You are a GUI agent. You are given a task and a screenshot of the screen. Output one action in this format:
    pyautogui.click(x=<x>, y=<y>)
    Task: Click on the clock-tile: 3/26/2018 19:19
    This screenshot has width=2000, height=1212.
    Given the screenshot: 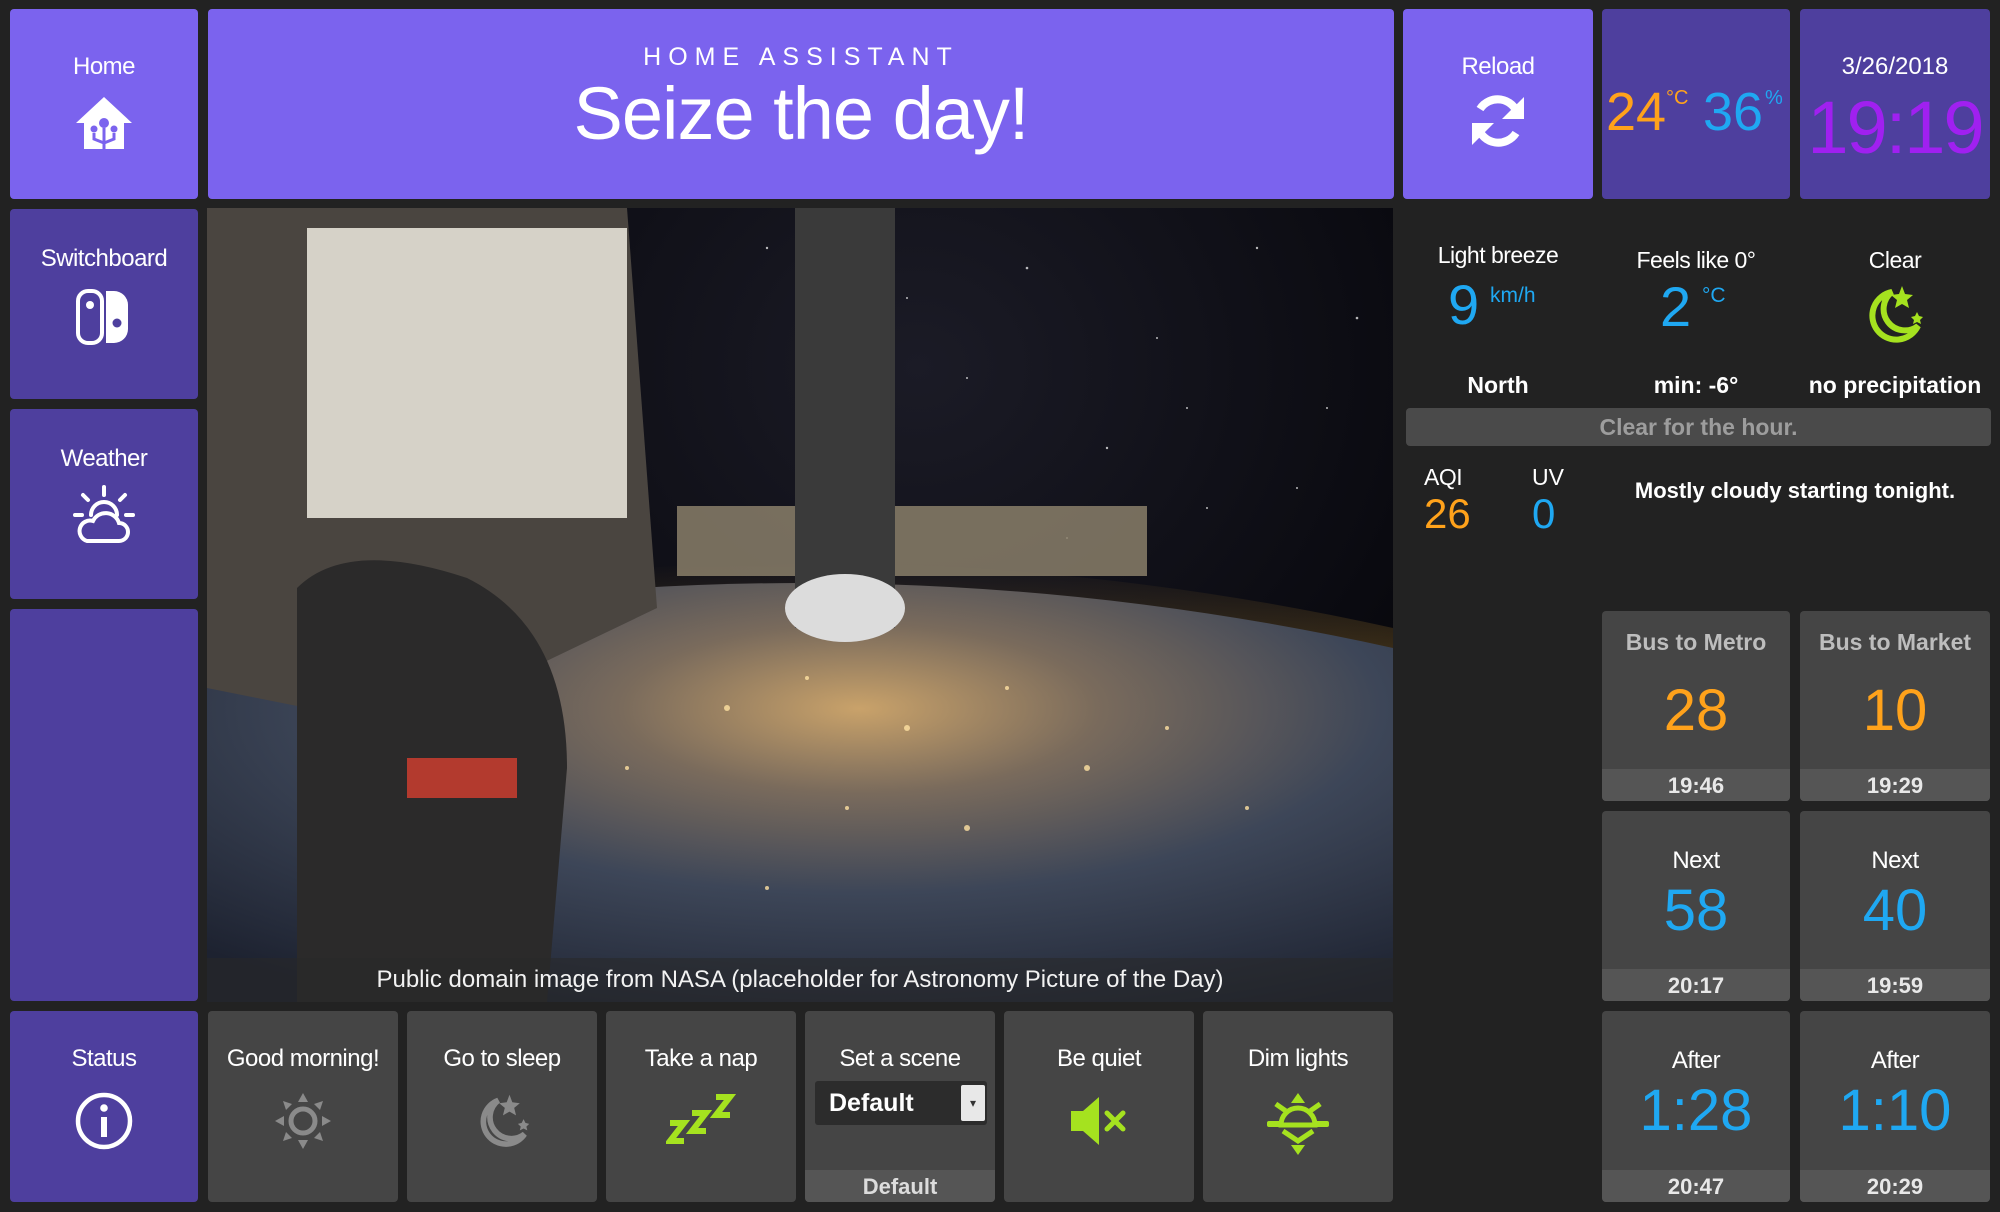 What is the action you would take?
    pyautogui.click(x=1895, y=104)
    